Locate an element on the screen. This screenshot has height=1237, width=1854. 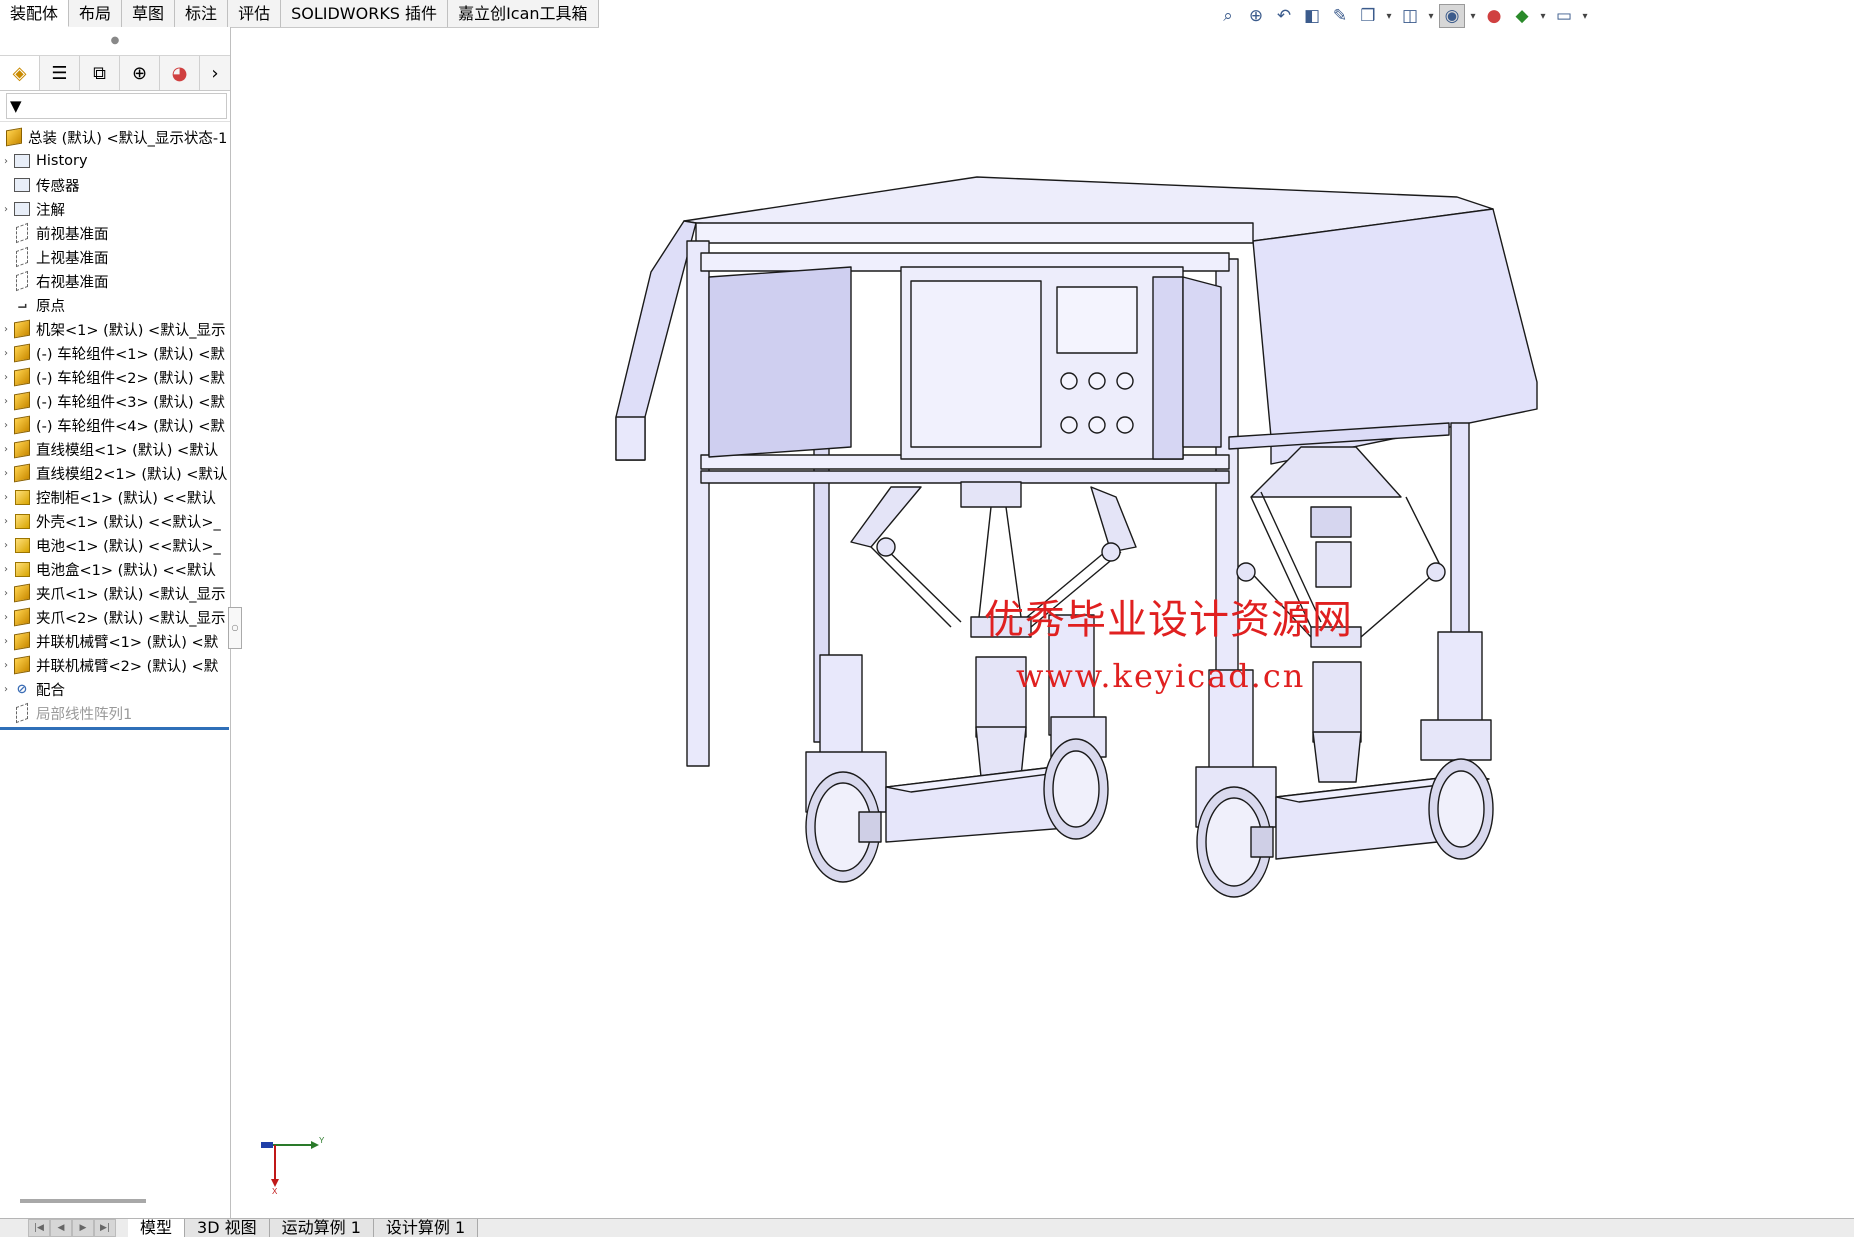
tree-node: › 夹爪<2> (默认) <默认_显示 is located at coordinates (114, 617).